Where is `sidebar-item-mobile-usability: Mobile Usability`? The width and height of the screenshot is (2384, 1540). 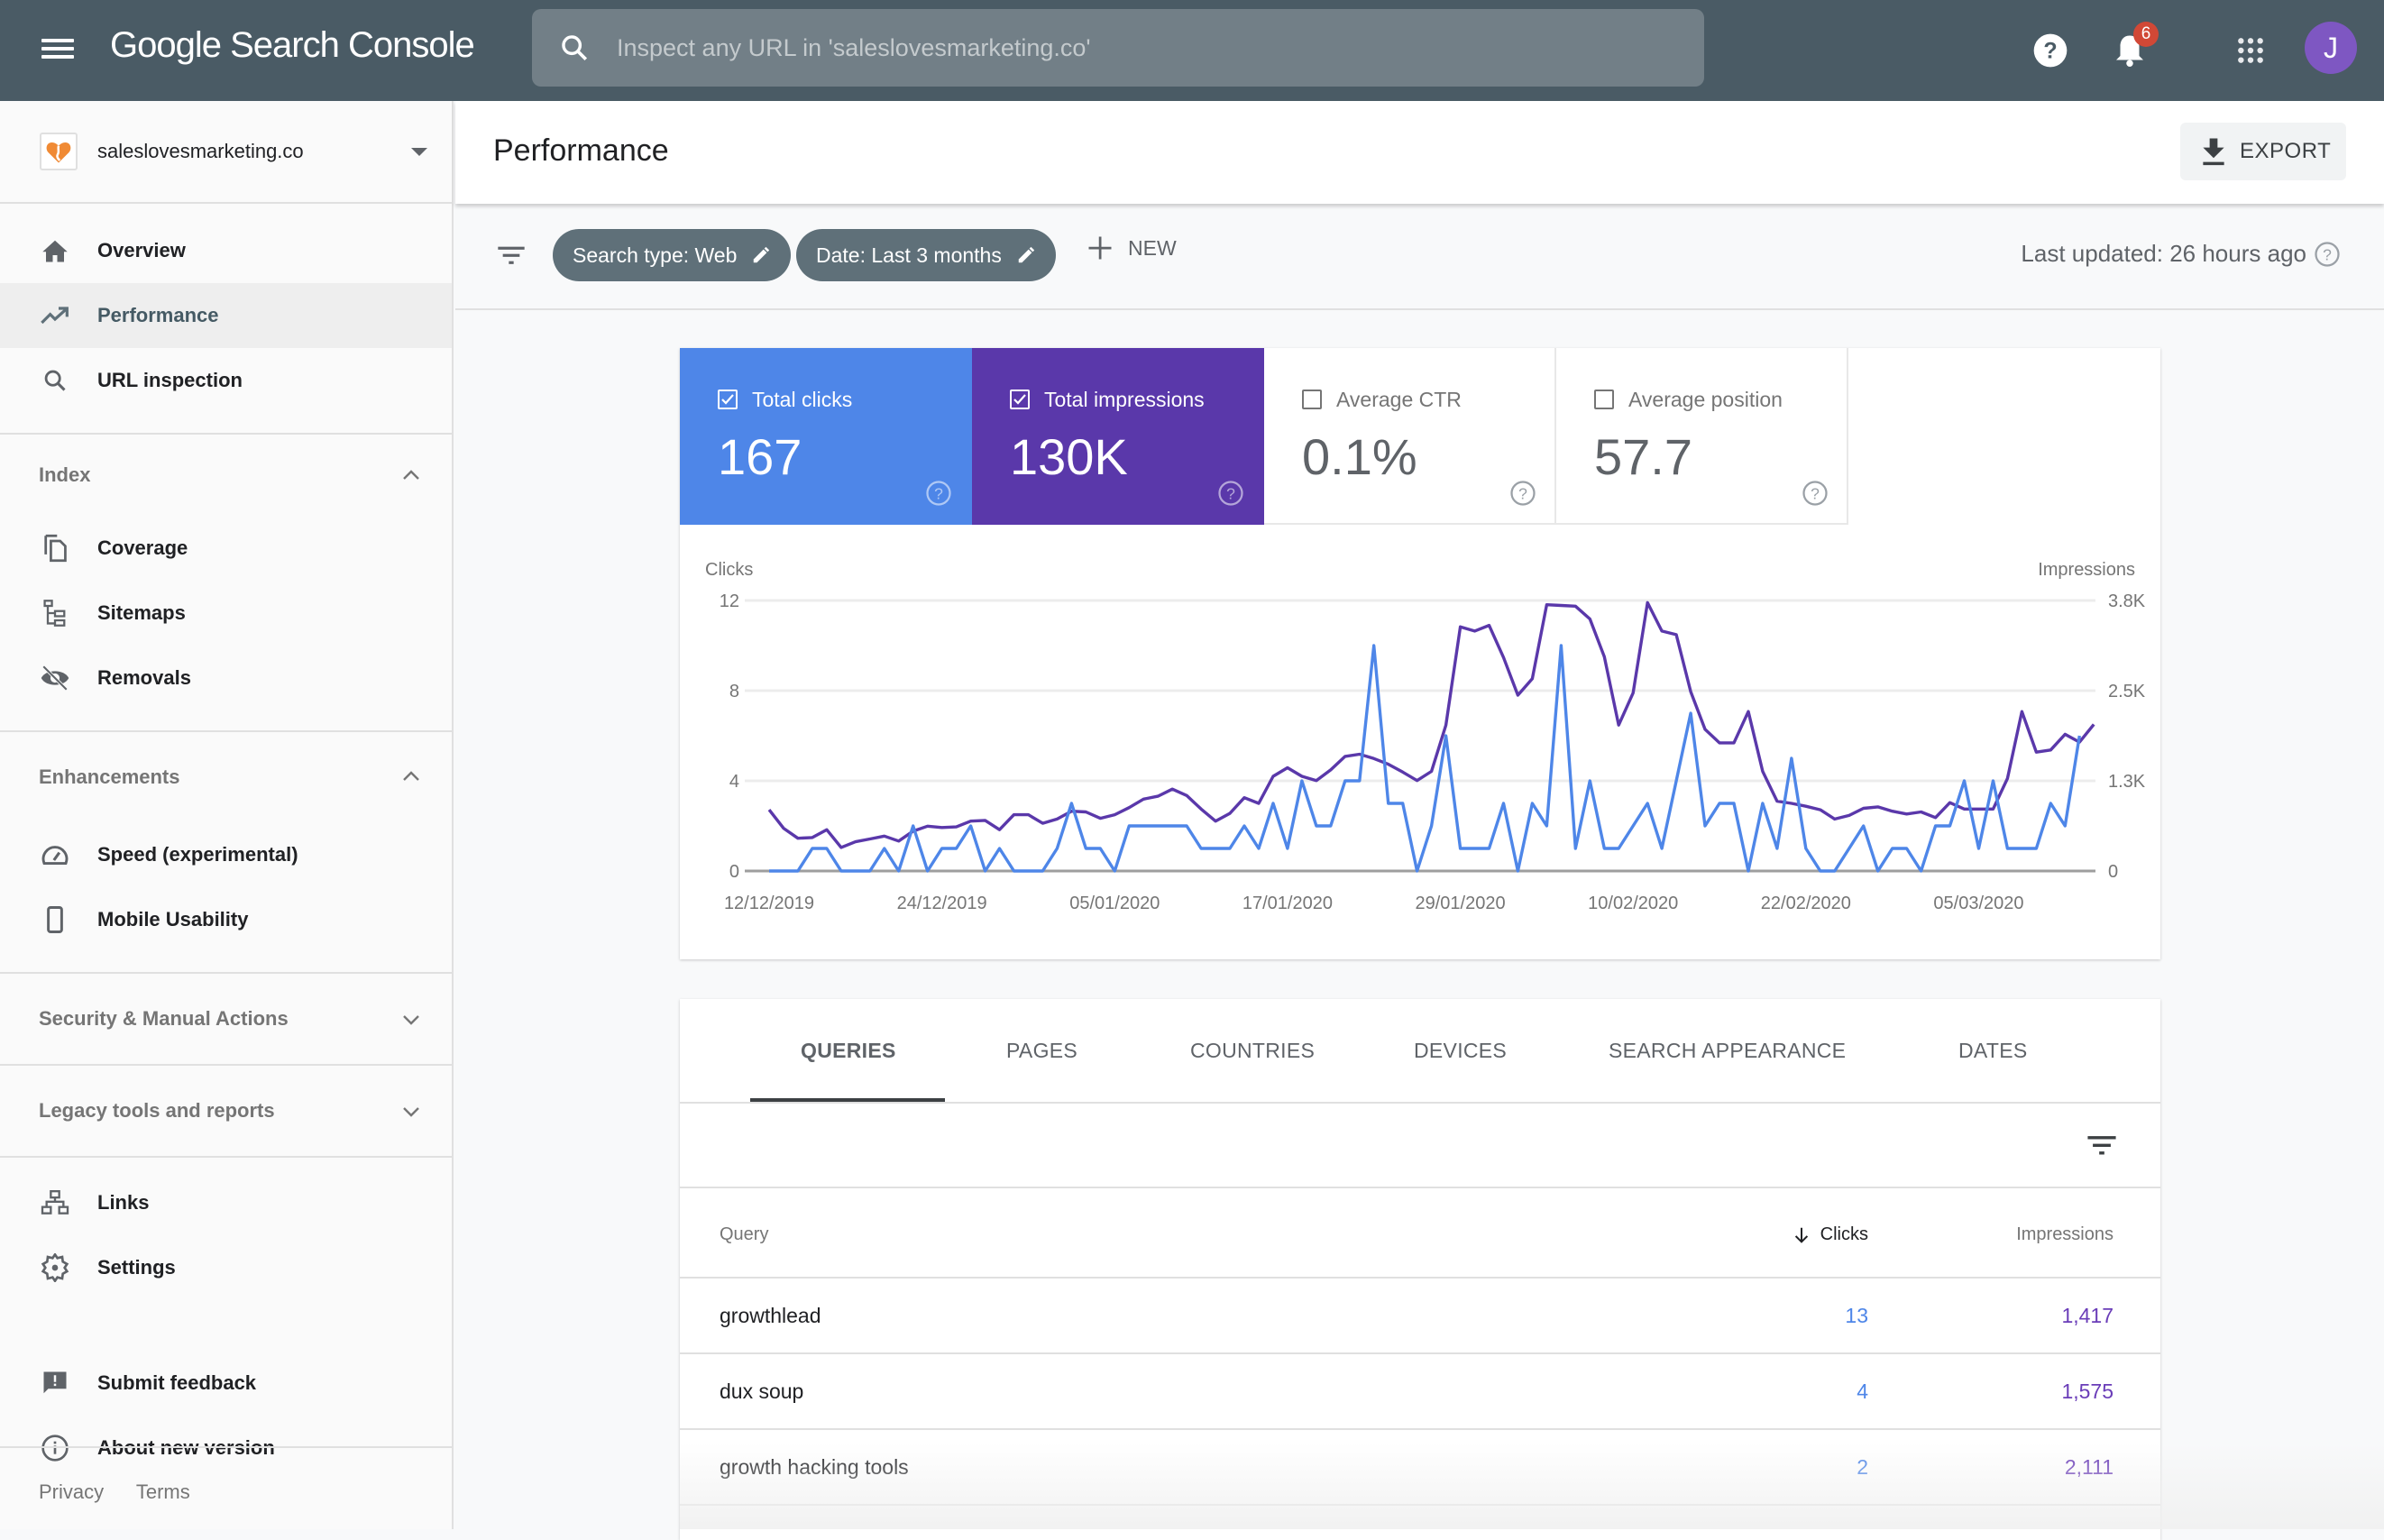
sidebar-item-mobile-usability: Mobile Usability is located at coordinates (226, 919).